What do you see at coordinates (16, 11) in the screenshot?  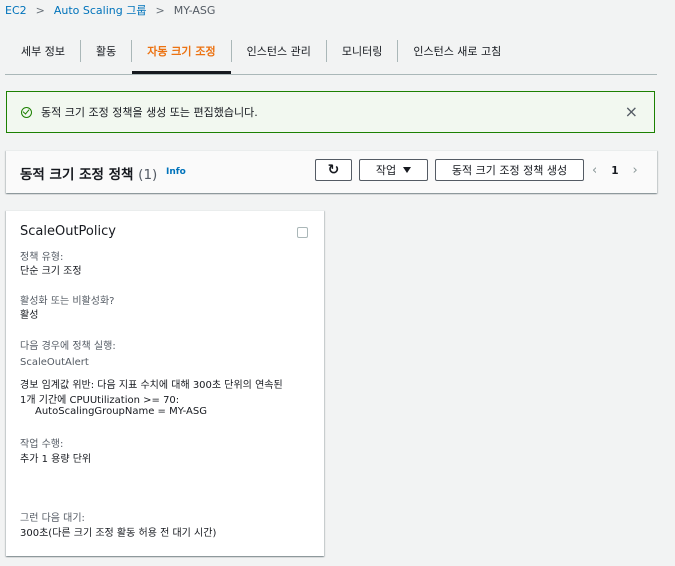 I see `breadcrumb-ec2: EC2` at bounding box center [16, 11].